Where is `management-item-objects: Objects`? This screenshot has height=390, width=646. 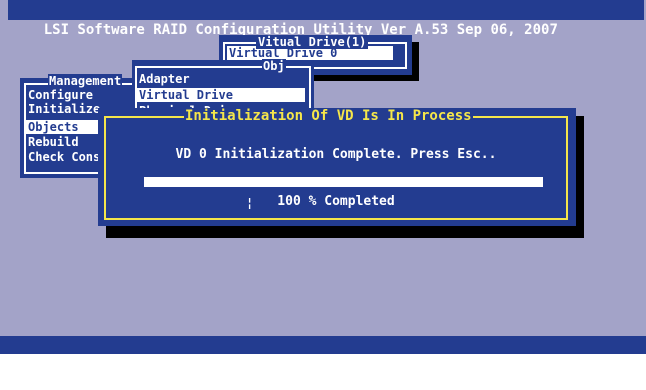 management-item-objects: Objects is located at coordinates (63, 127).